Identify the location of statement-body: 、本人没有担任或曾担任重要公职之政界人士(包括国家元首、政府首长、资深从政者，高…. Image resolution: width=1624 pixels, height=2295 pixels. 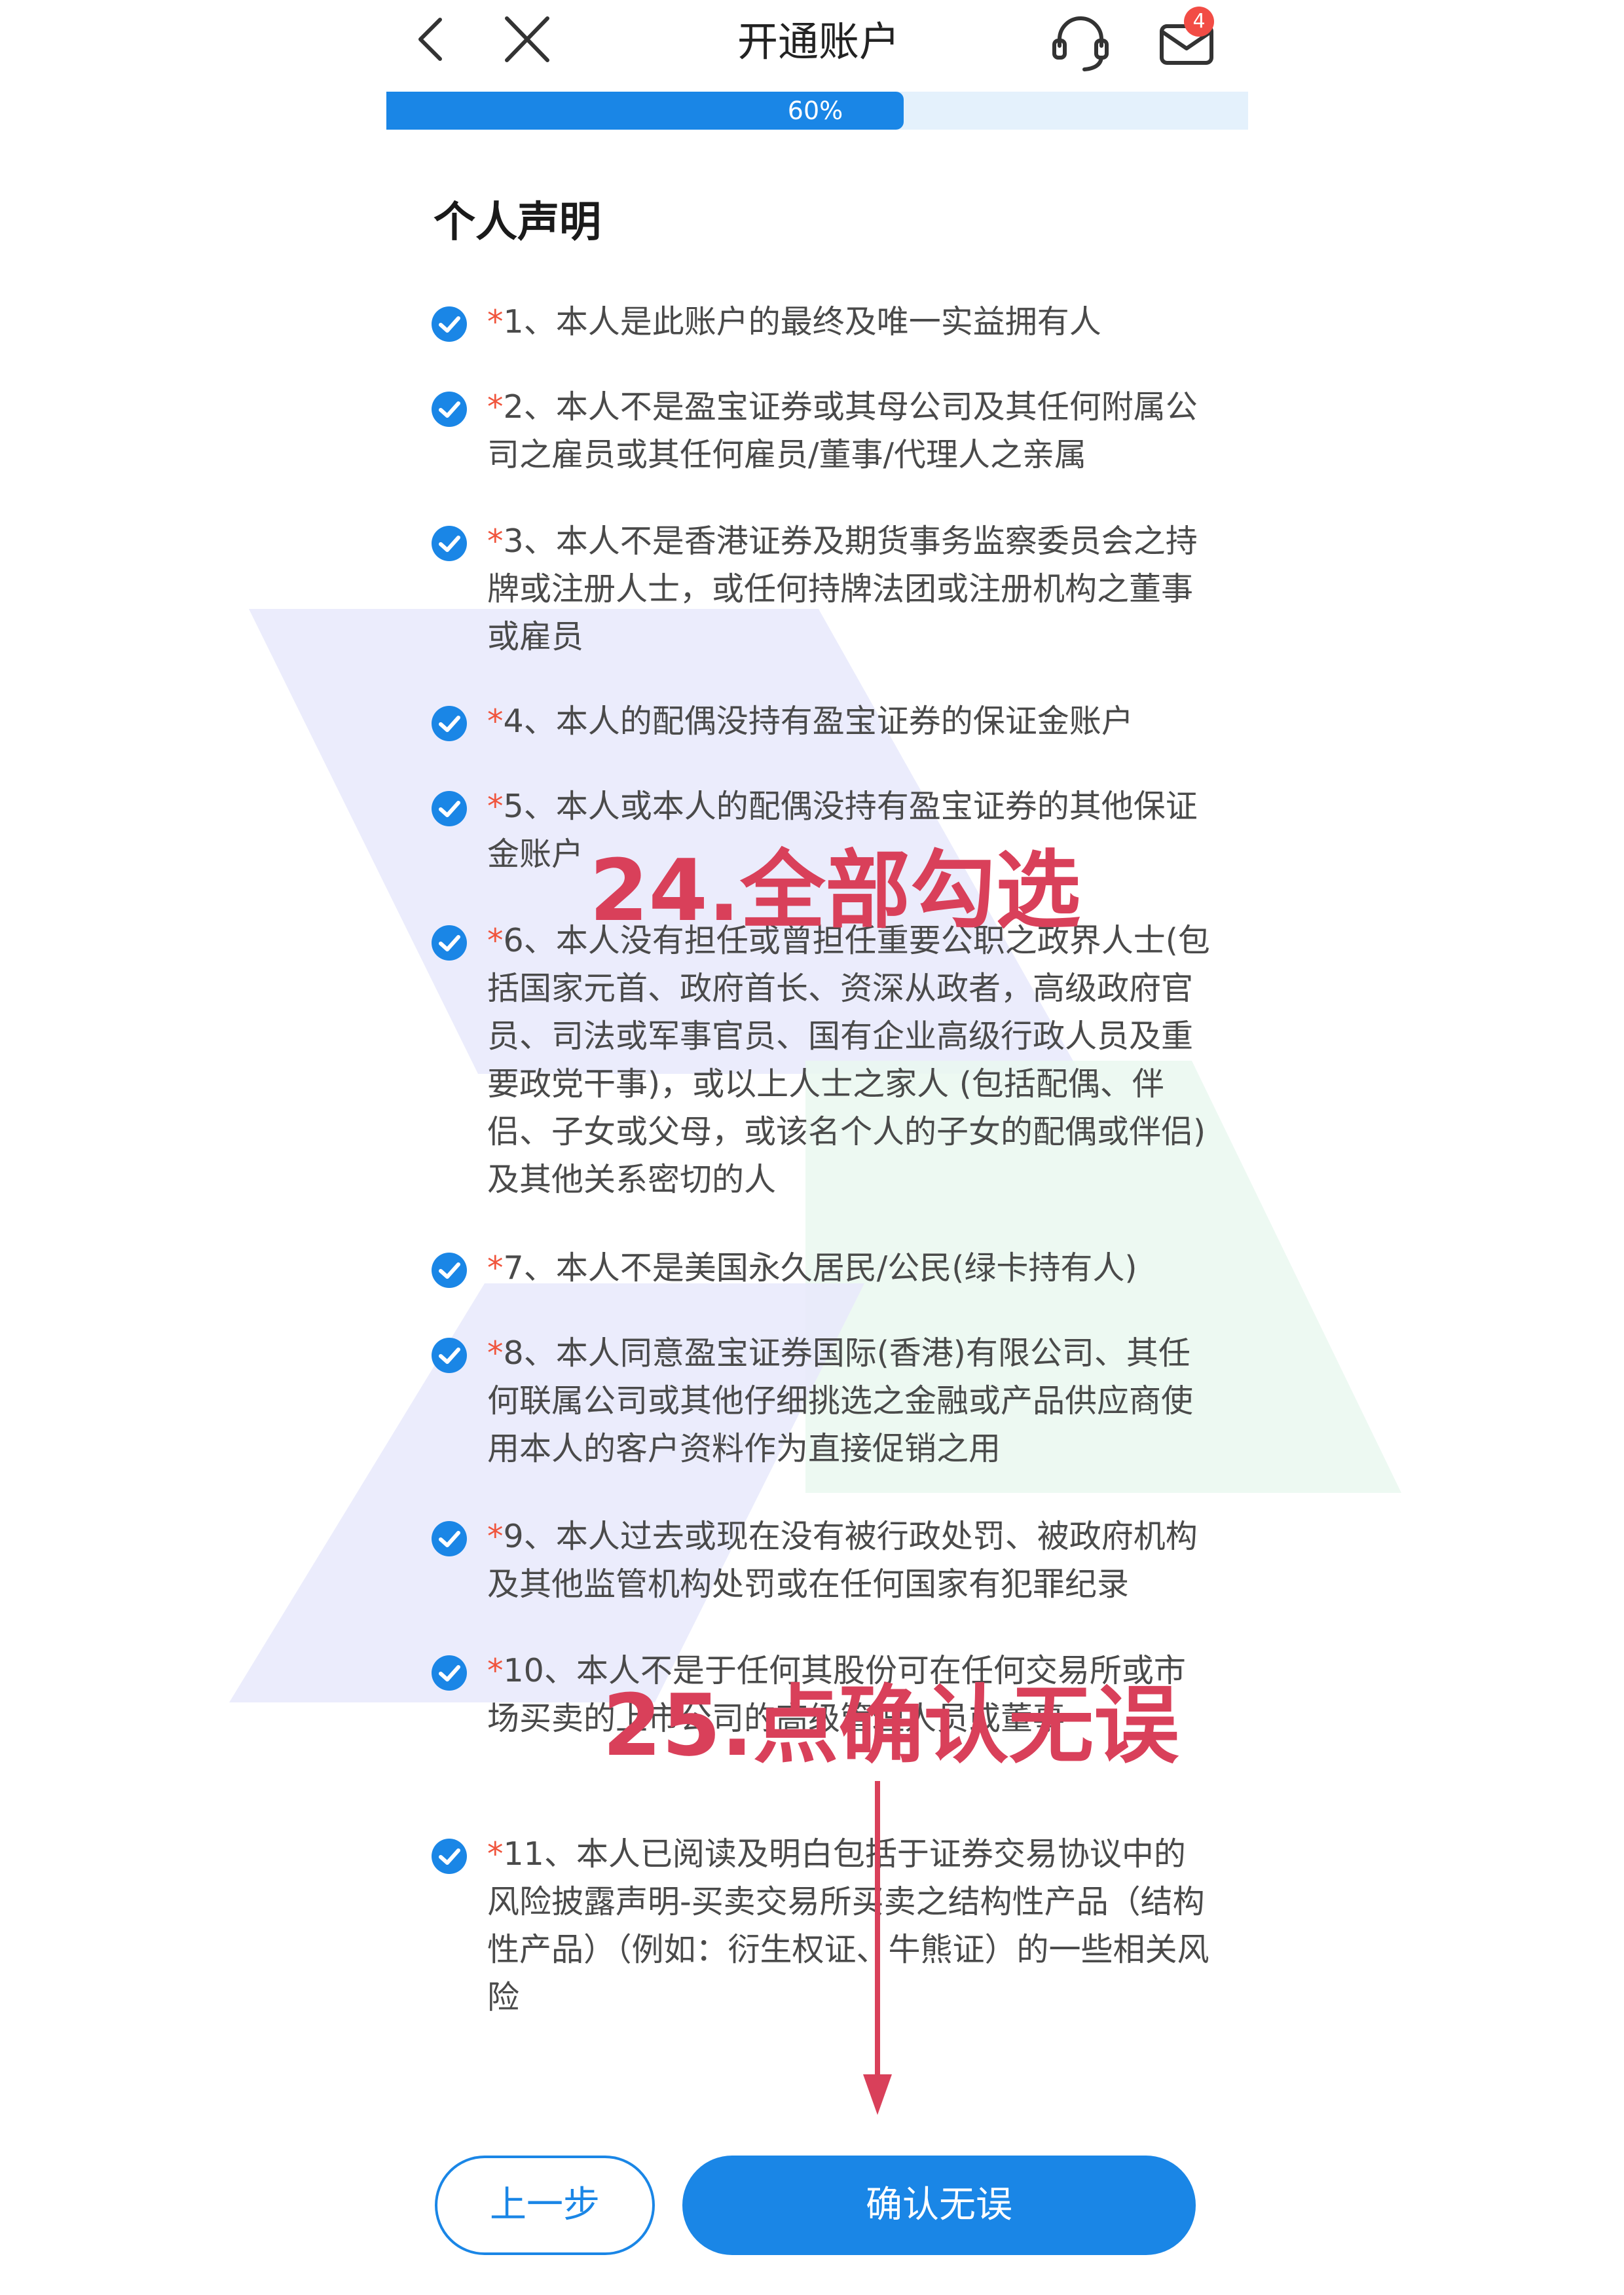
(848, 1060).